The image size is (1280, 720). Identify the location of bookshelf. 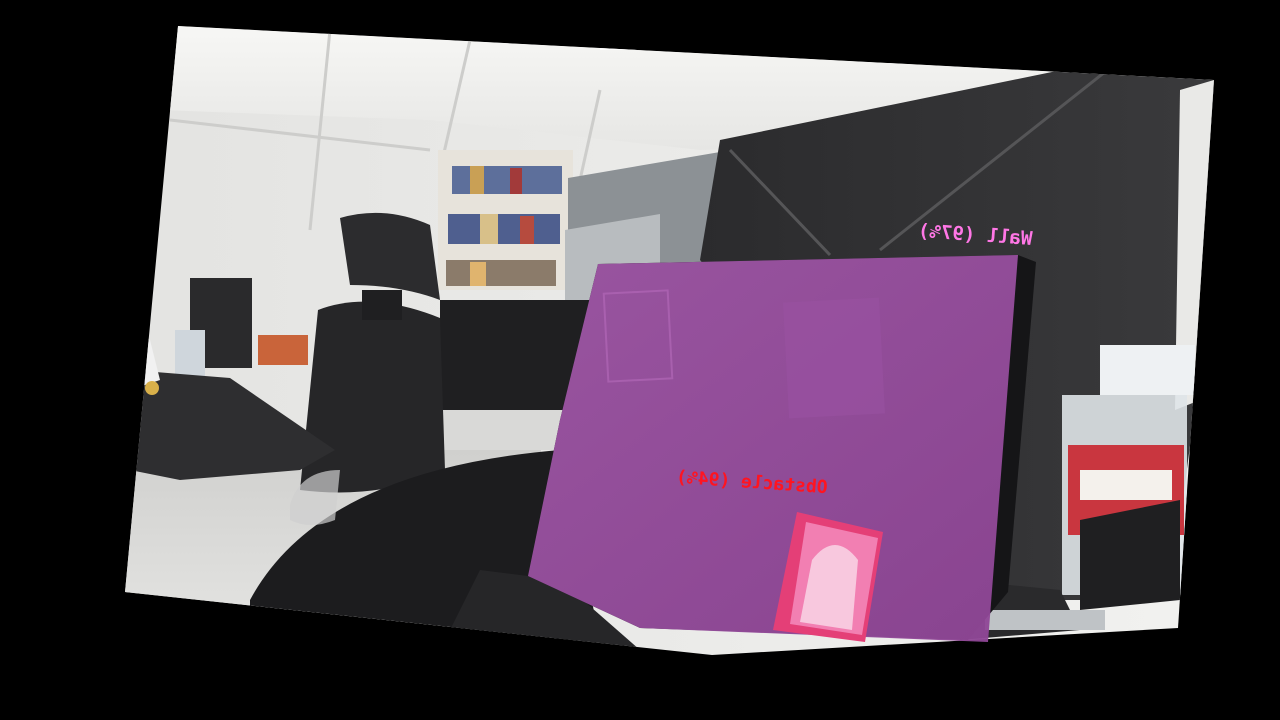
(505, 220).